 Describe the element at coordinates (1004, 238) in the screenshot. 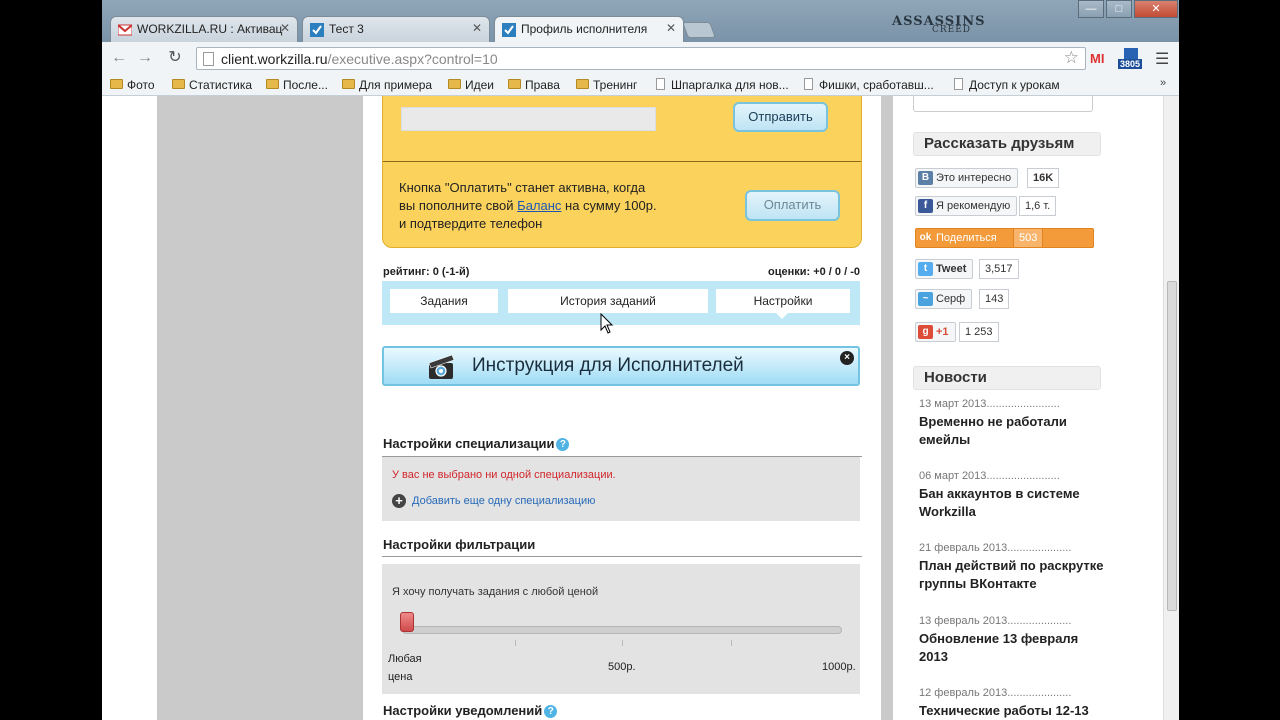

I see `odnoklassniki-button: ok Поделиться` at that location.